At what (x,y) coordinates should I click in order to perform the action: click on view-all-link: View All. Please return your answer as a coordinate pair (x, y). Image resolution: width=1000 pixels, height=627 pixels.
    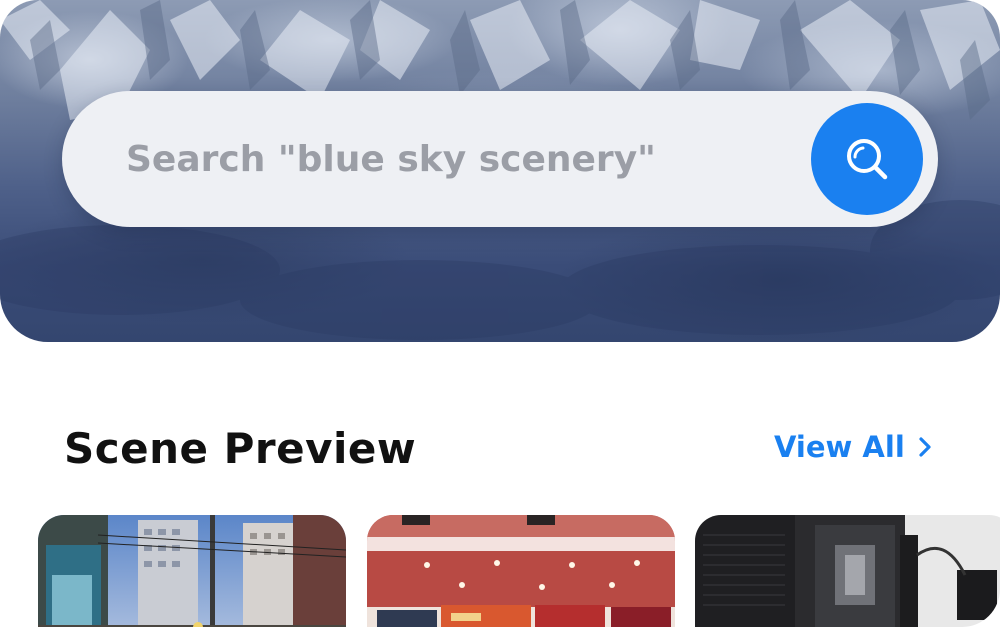
    Looking at the image, I should click on (853, 447).